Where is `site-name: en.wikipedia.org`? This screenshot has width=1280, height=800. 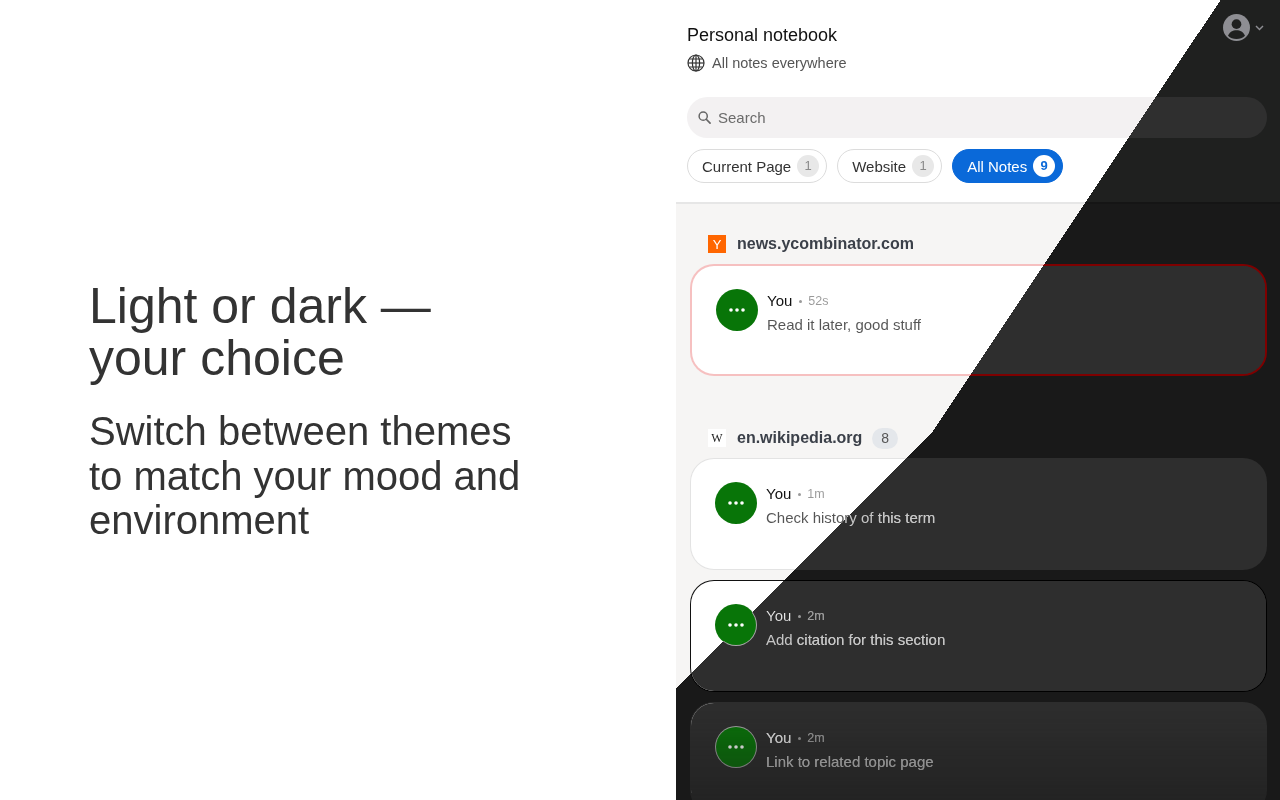 site-name: en.wikipedia.org is located at coordinates (800, 438).